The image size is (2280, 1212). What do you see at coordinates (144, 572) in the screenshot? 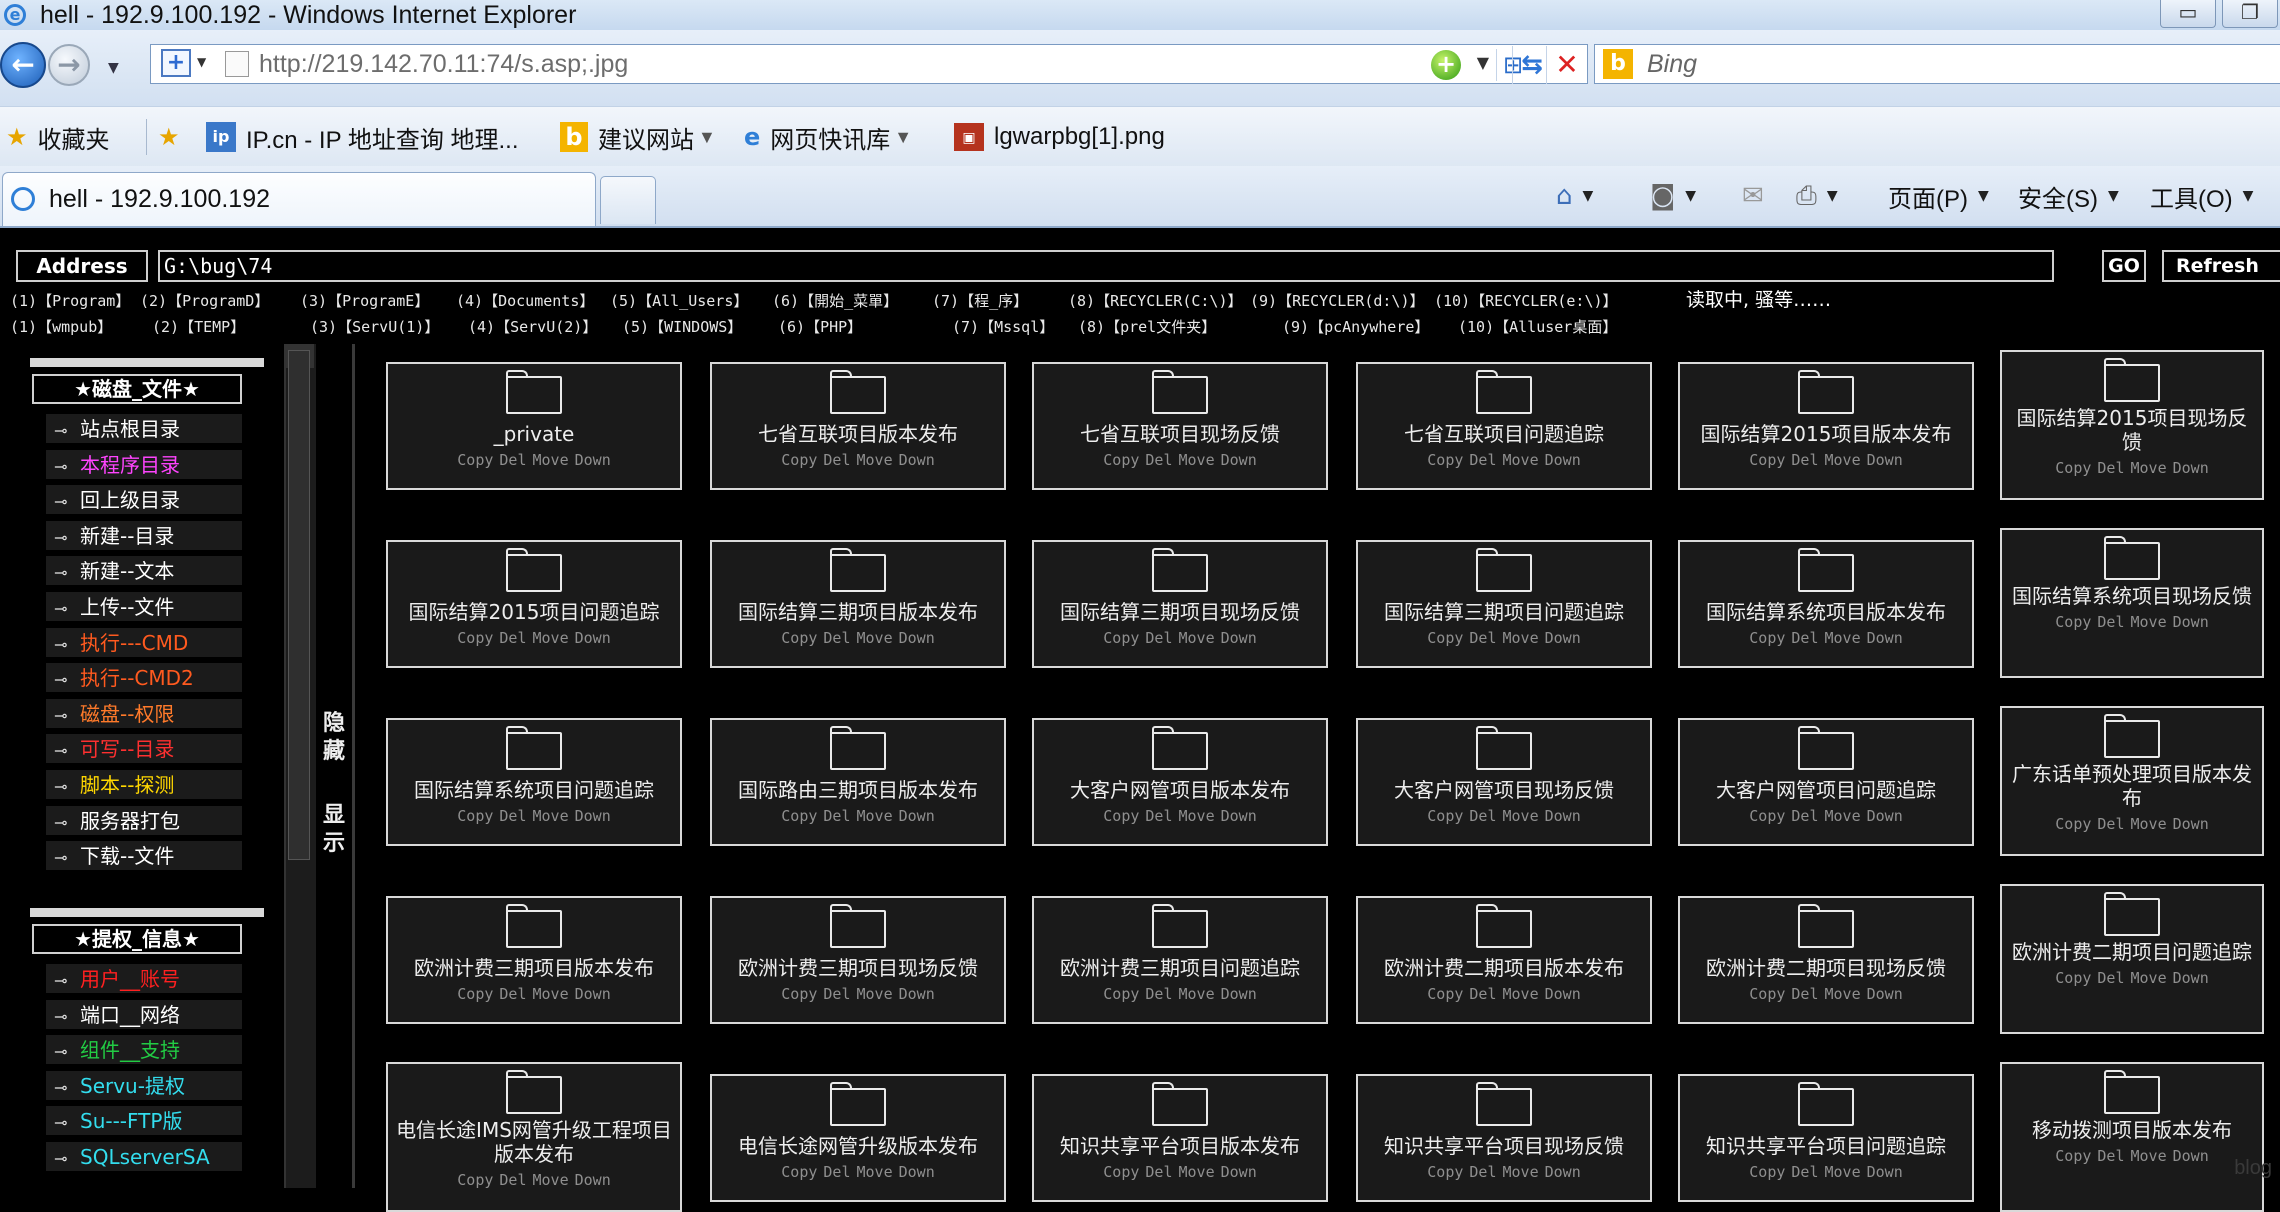
I see `sidebar-item: ⊸ 新建--文本` at bounding box center [144, 572].